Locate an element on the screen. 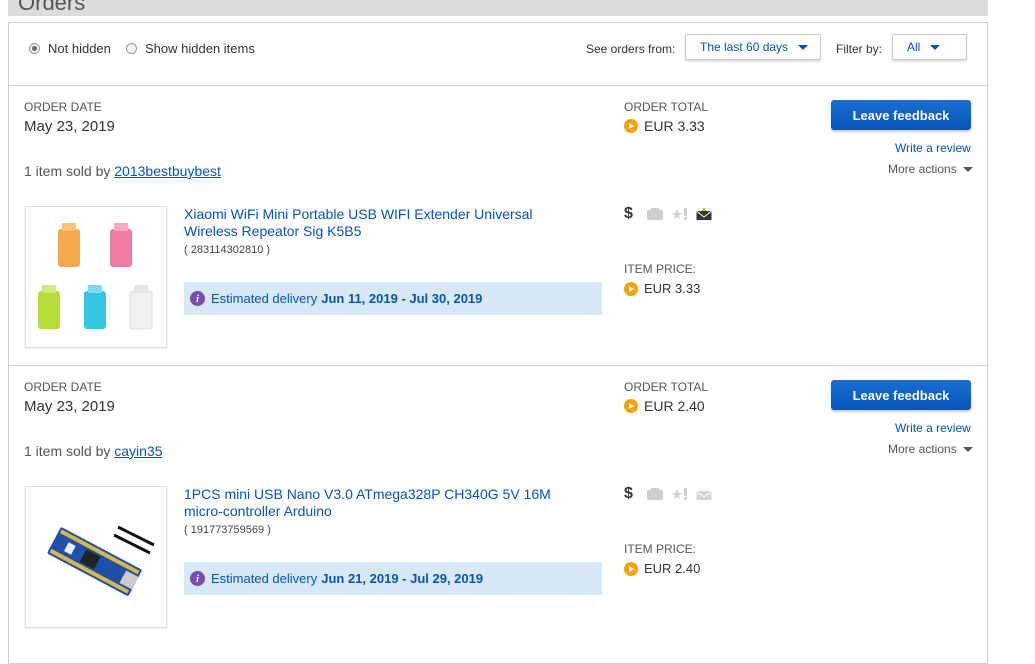  page-header: Orders is located at coordinates (498, 8).